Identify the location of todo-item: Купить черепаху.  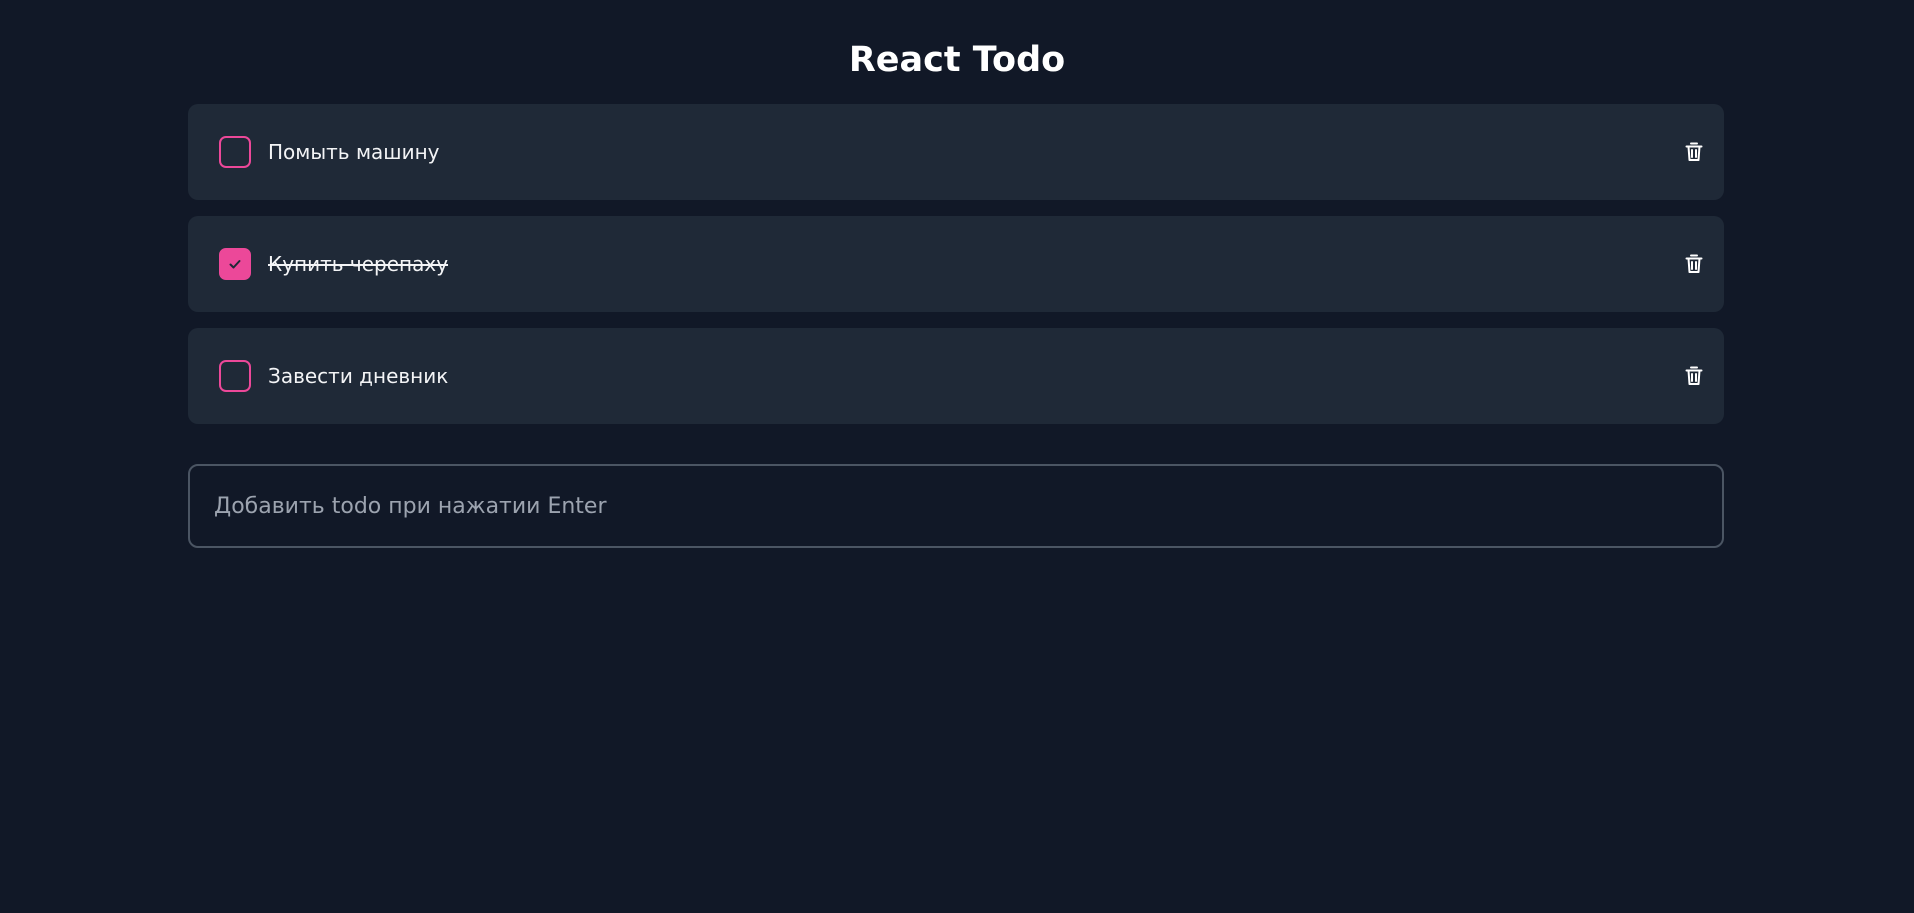
(956, 264).